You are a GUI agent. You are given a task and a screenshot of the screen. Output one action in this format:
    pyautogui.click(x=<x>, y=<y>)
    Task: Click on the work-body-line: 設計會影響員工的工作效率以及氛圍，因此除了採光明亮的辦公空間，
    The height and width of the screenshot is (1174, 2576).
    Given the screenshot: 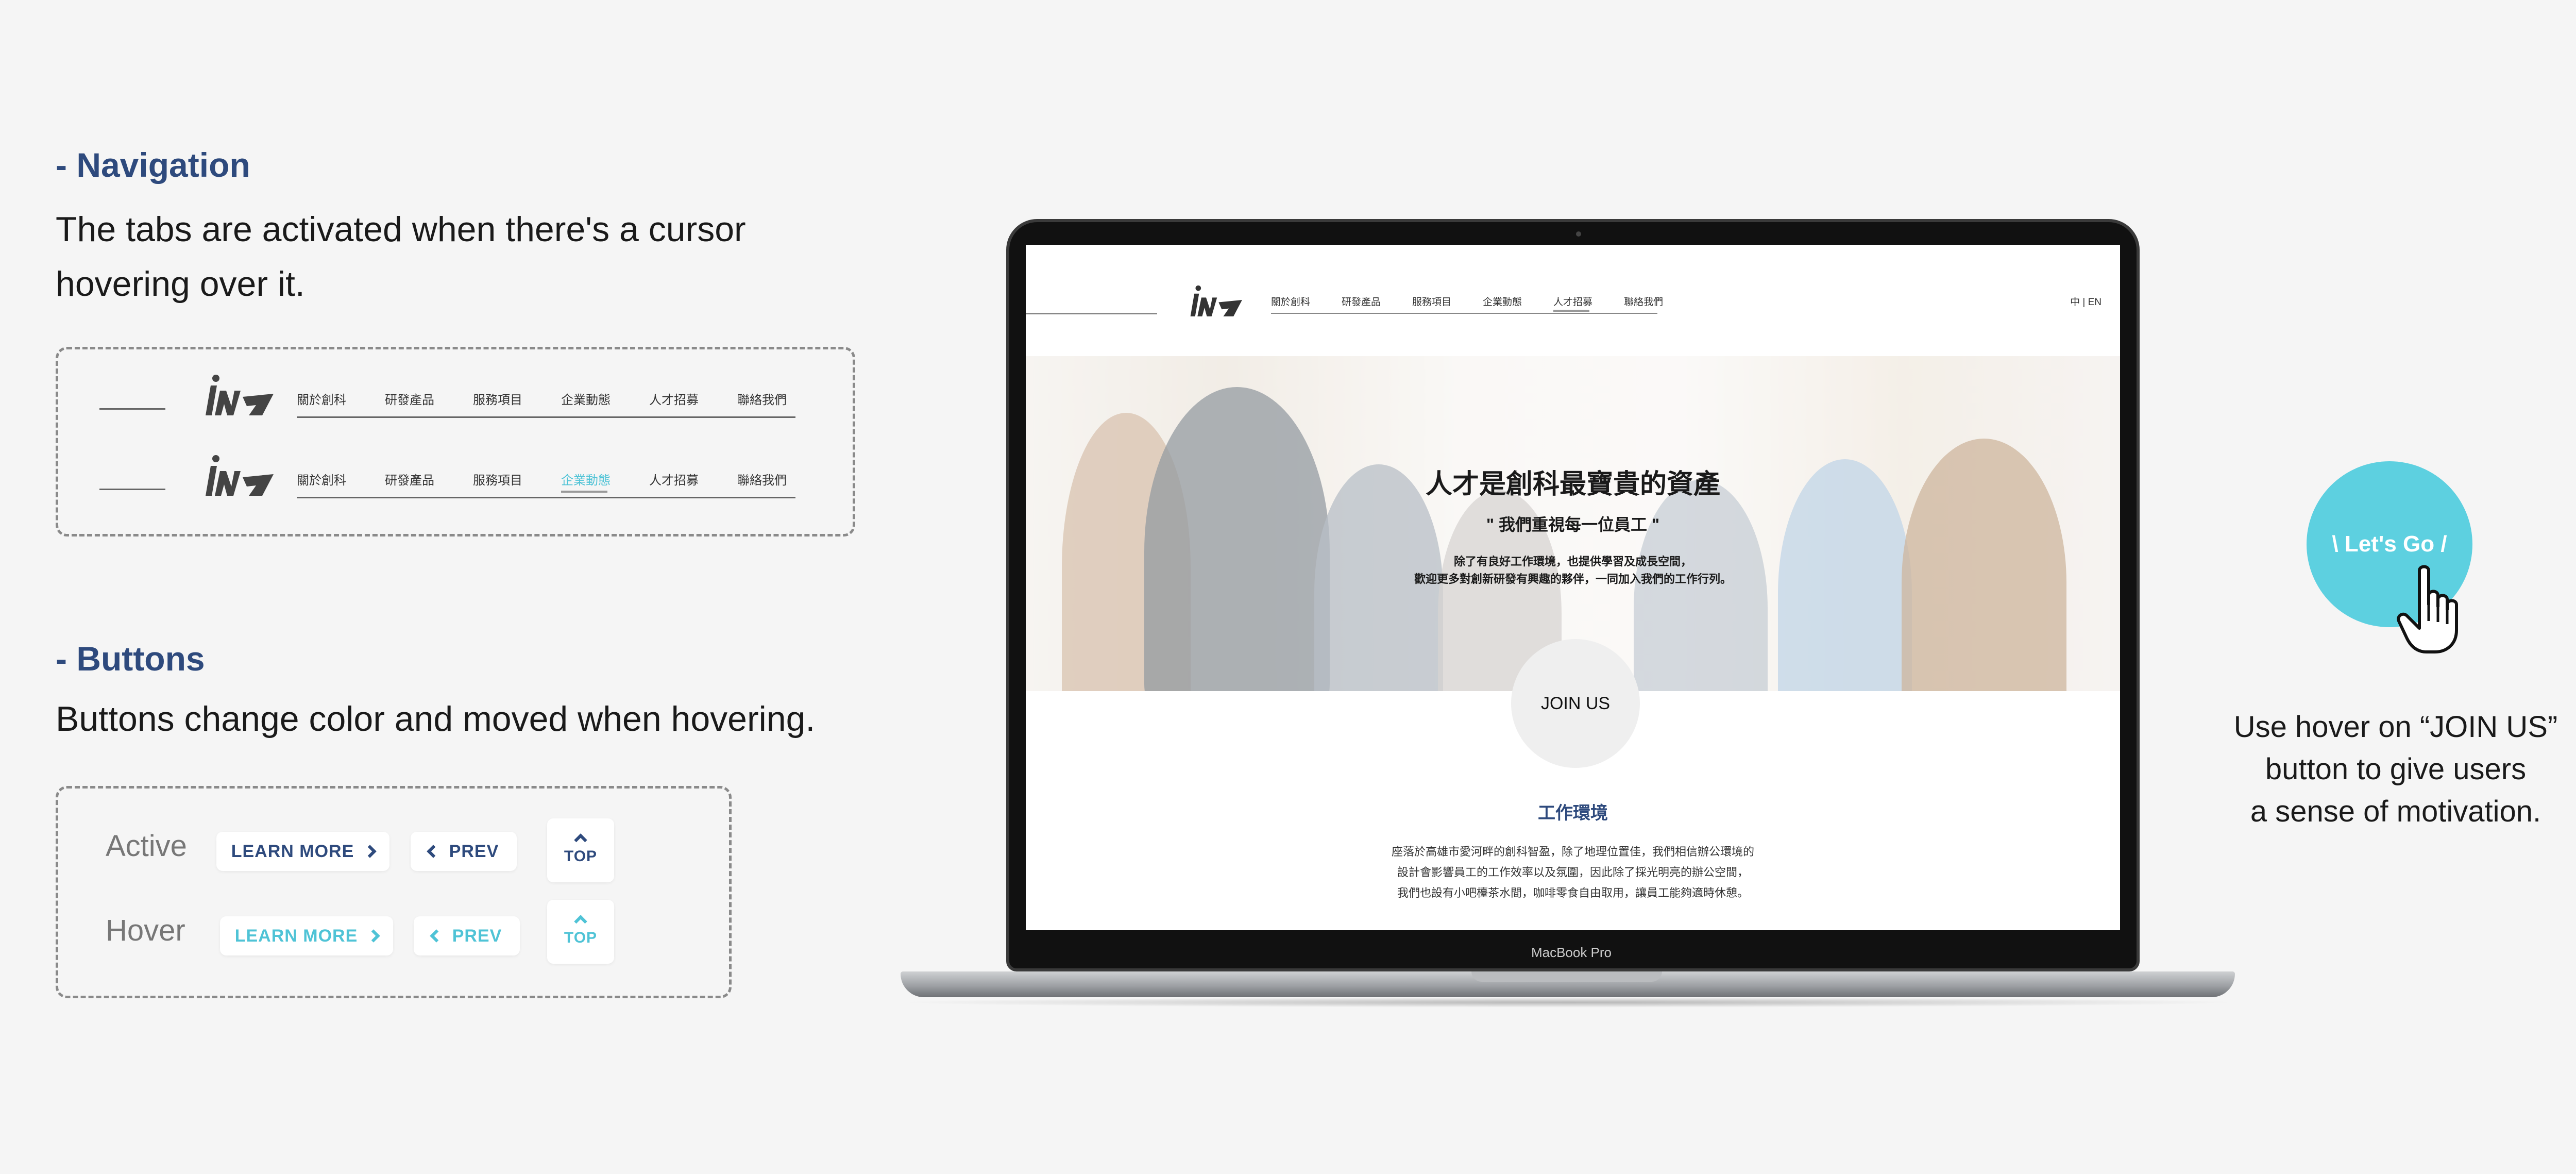 What is the action you would take?
    pyautogui.click(x=1573, y=872)
    